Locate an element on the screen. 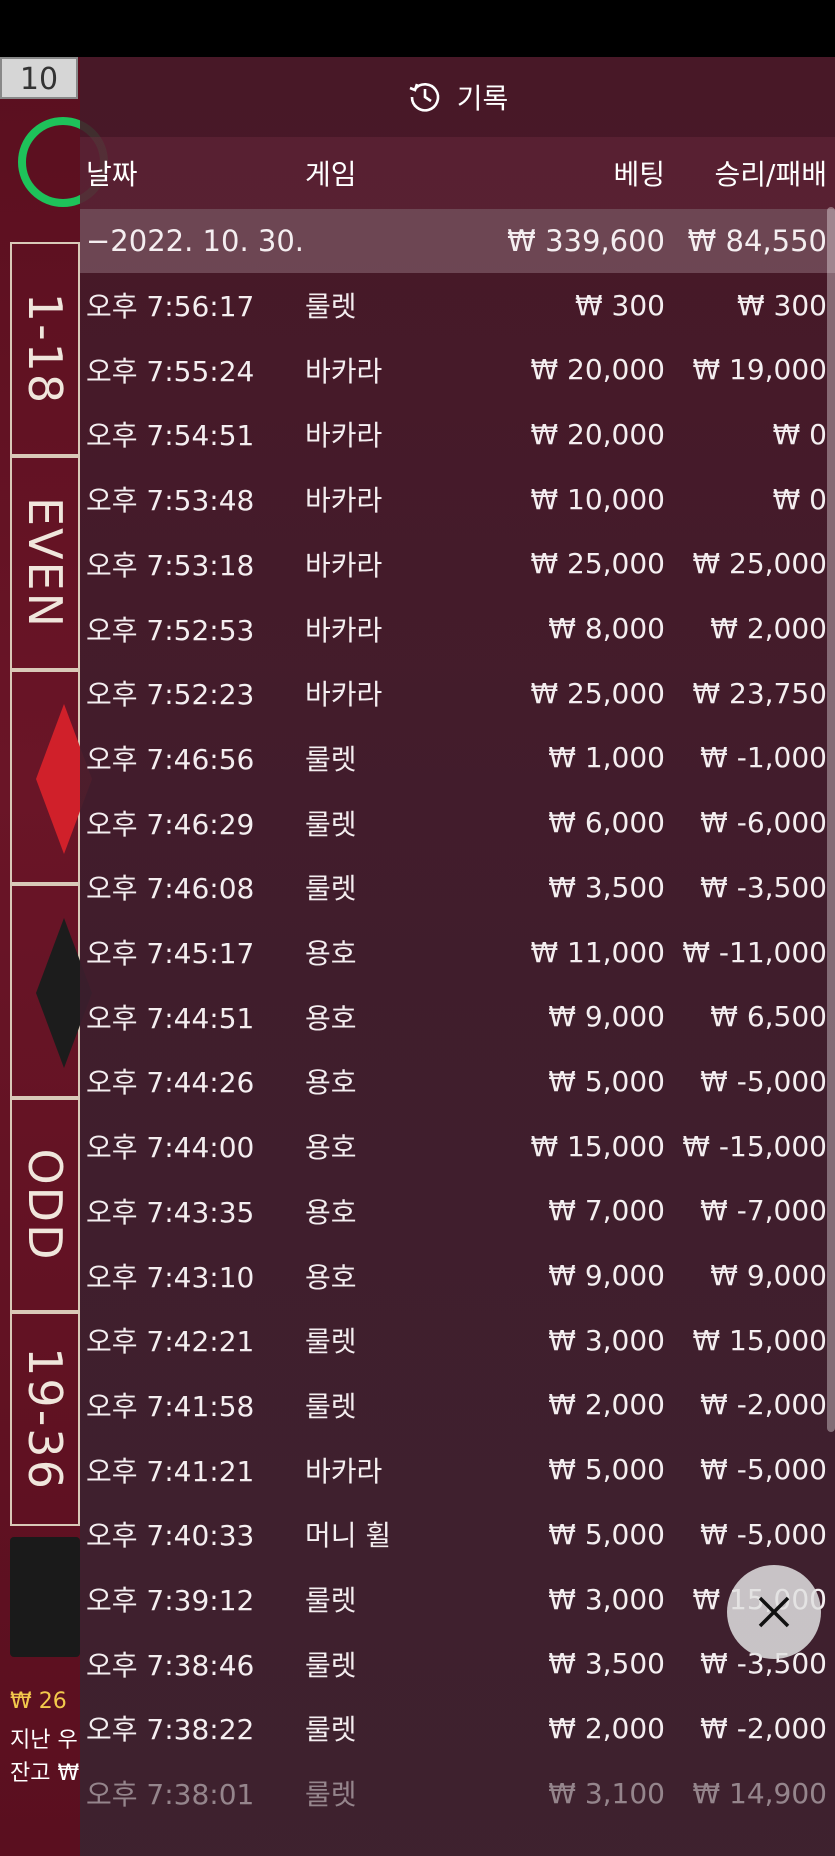 This screenshot has height=1856, width=835. table-row: 오후 7:43:10 용호 ₩ 9,000 ₩ 9,000 is located at coordinates (457, 1276).